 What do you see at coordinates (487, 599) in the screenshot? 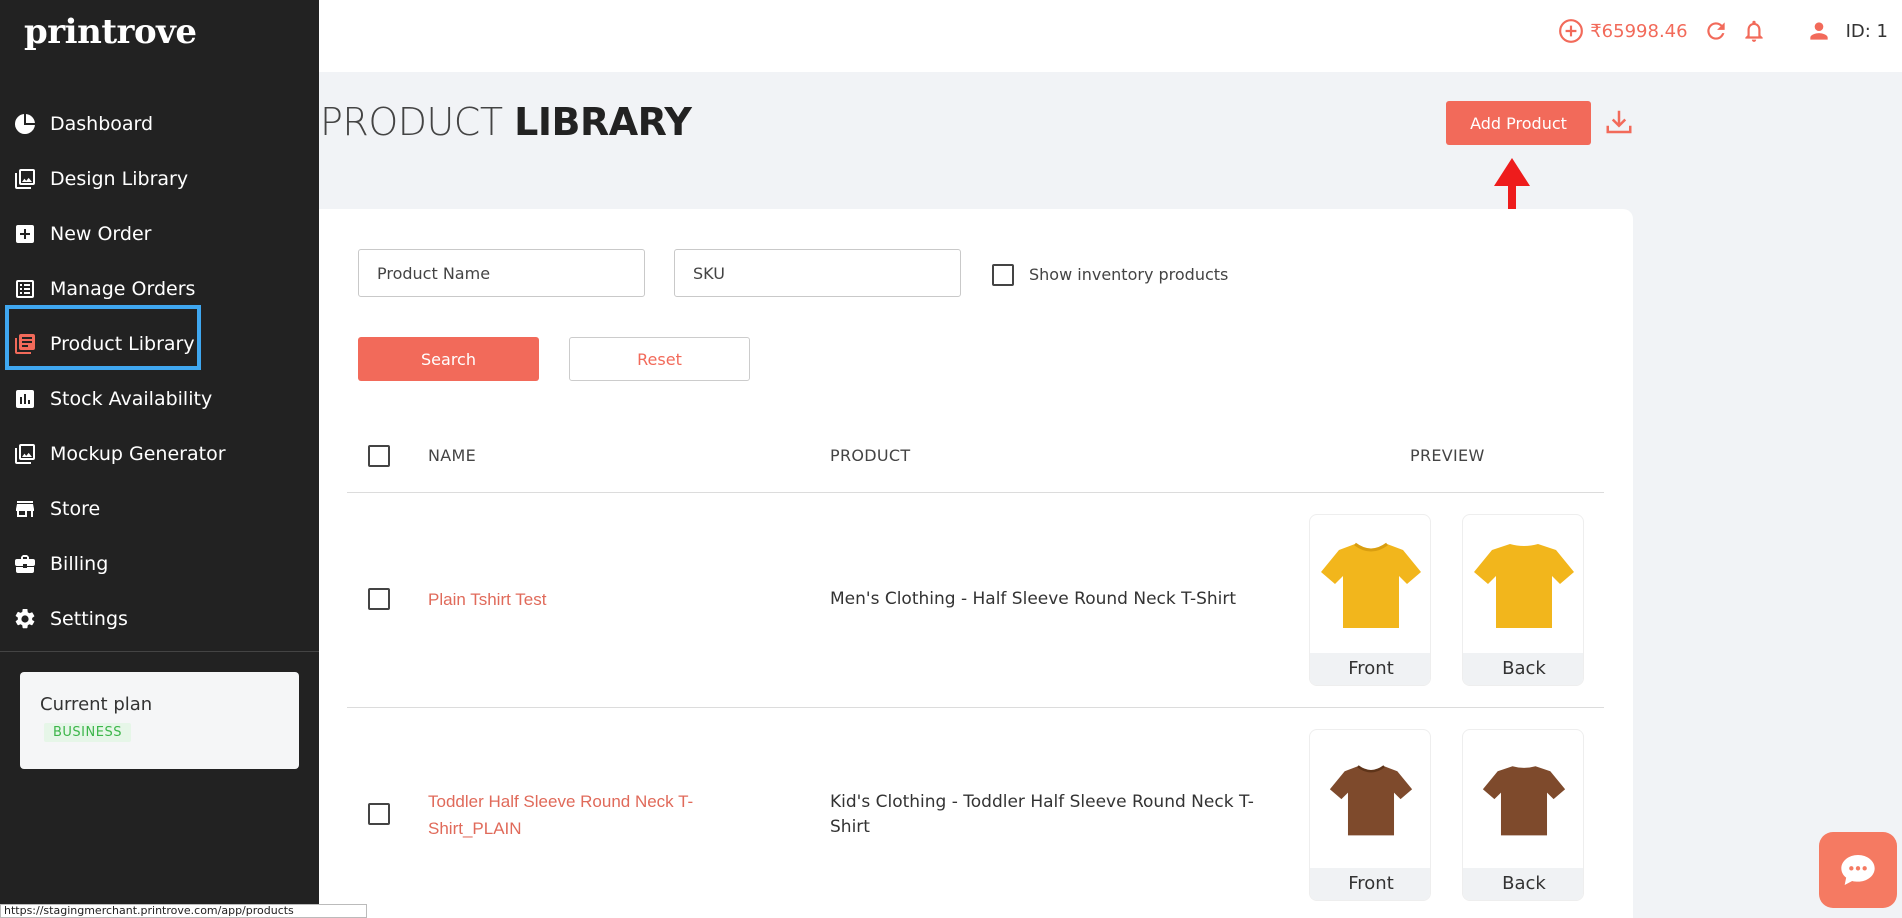
I see `product-name-link: Plain Tshirt Test` at bounding box center [487, 599].